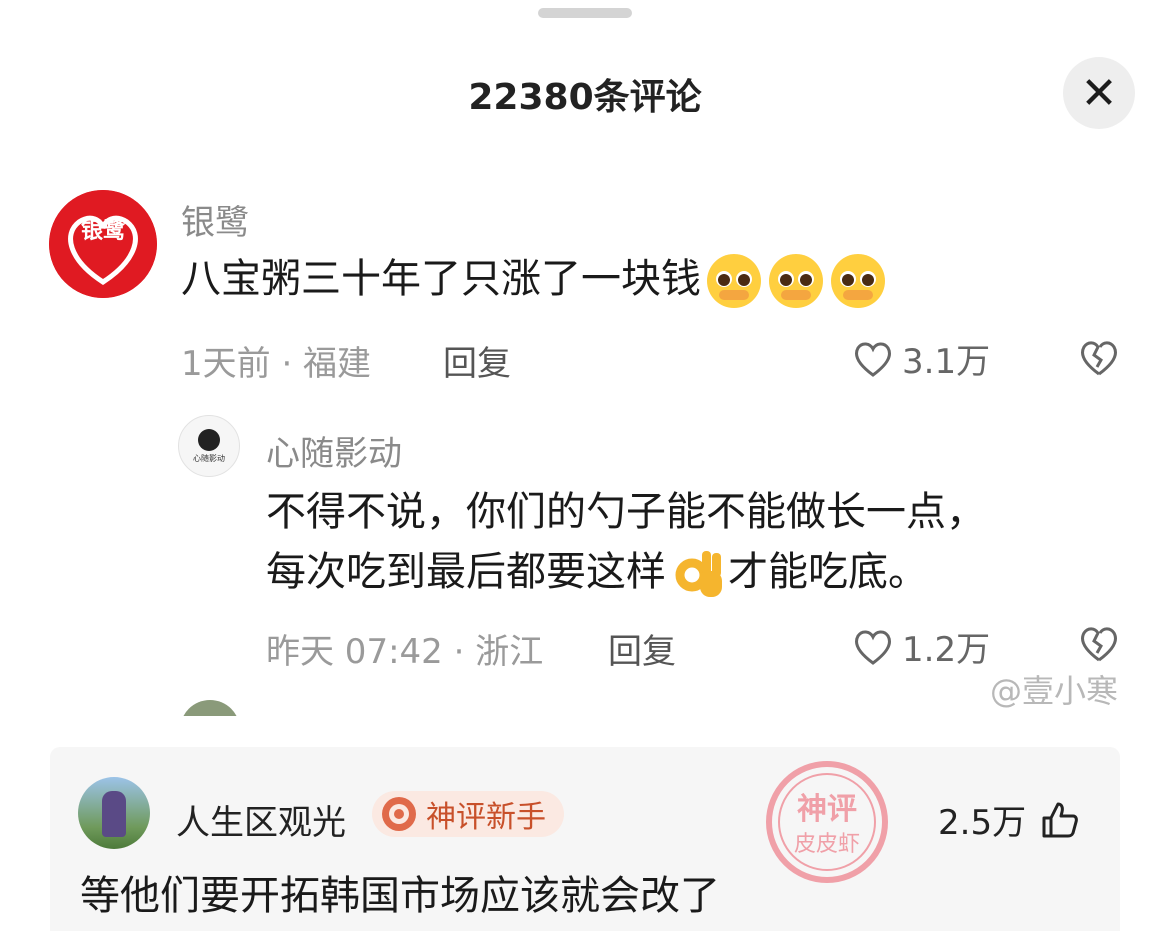 This screenshot has height=931, width=1170. Describe the element at coordinates (946, 650) in the screenshot. I see `like-count: 1.2万` at that location.